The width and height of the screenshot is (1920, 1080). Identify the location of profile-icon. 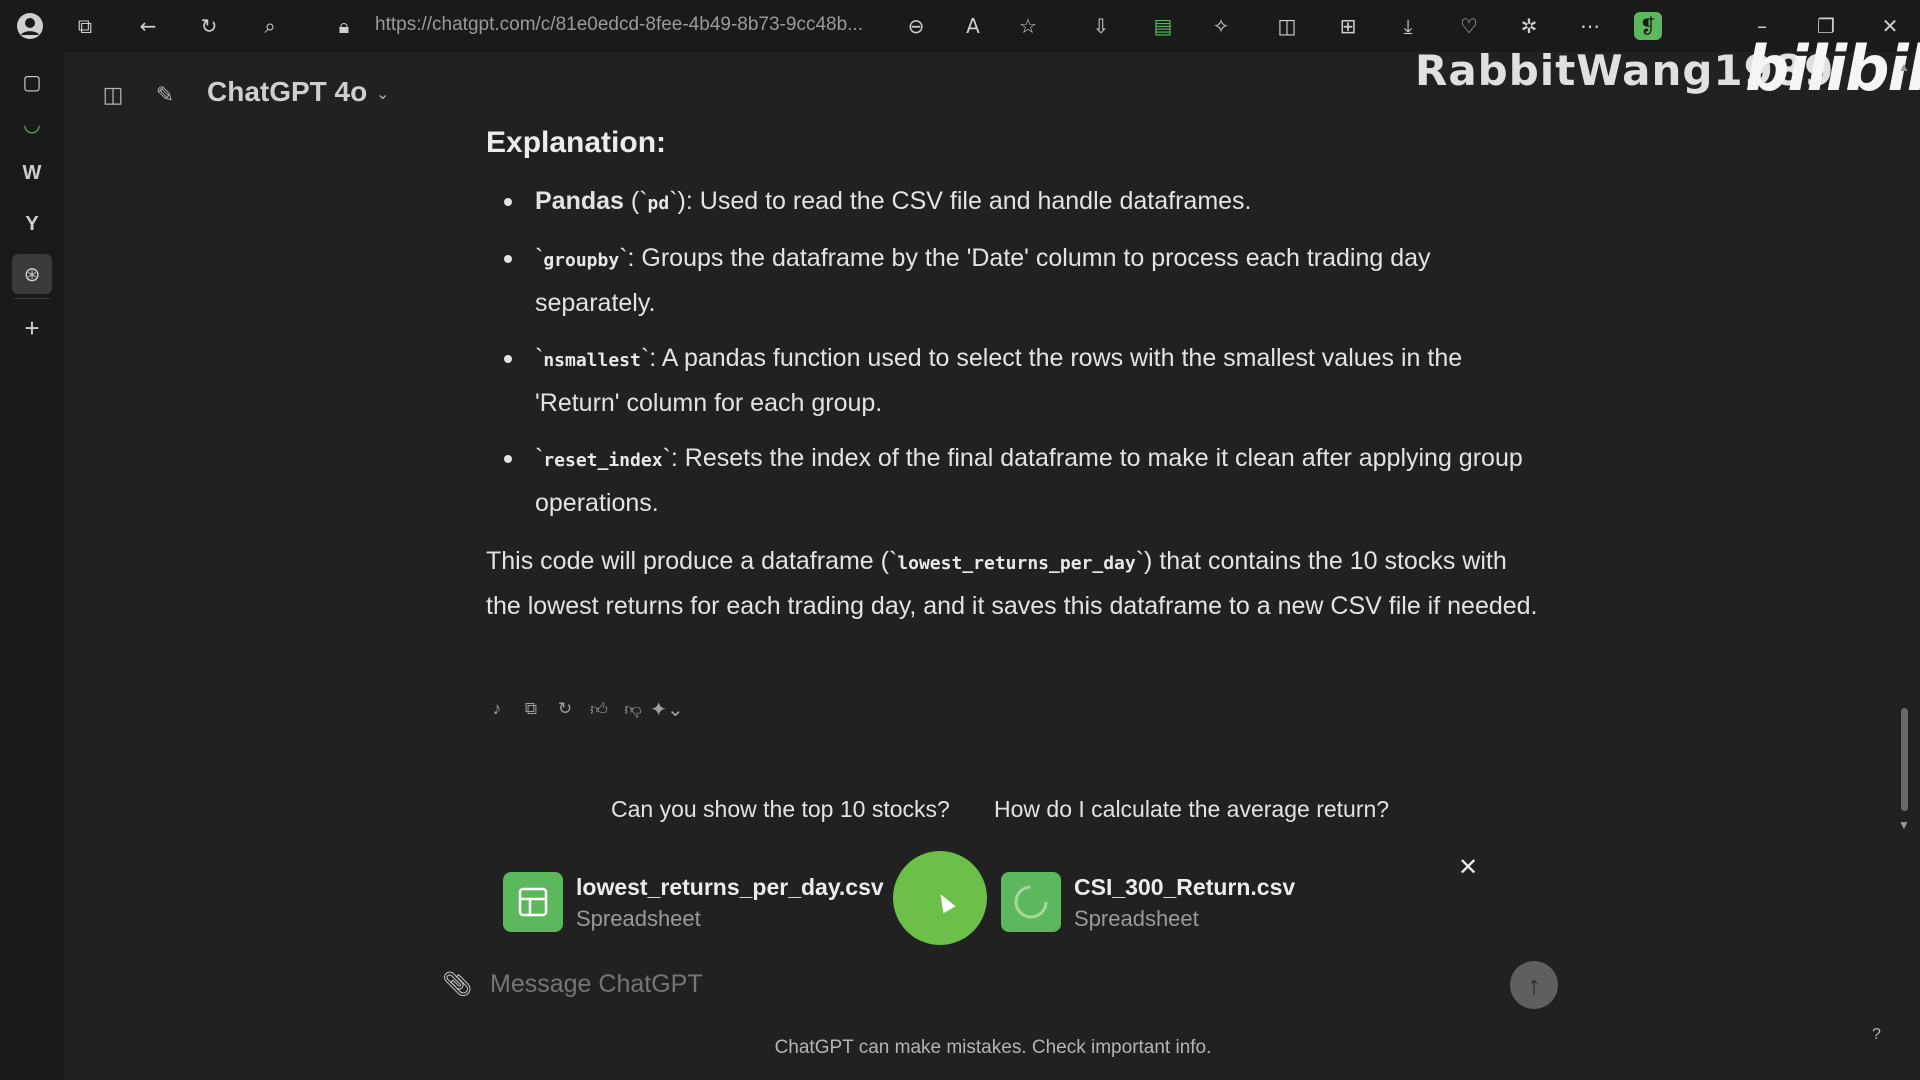
(30, 26).